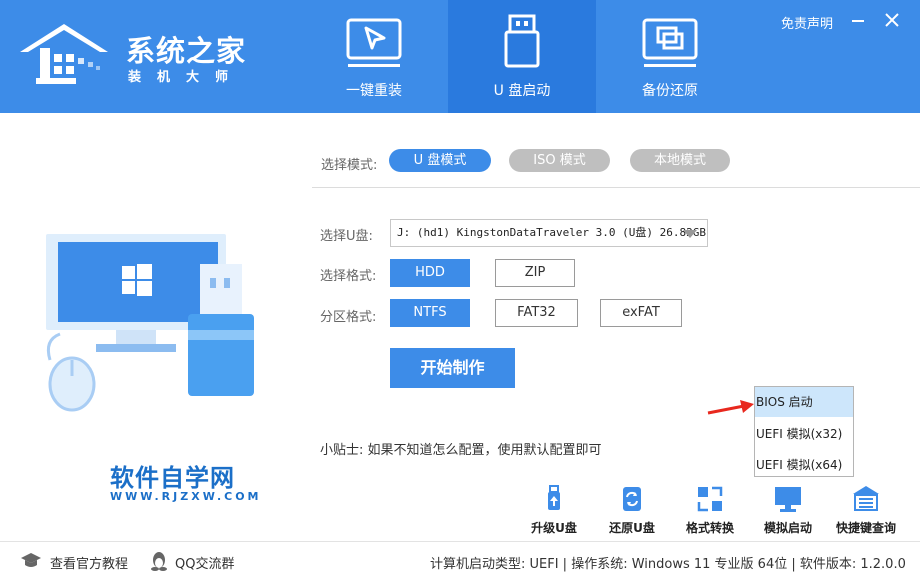 The width and height of the screenshot is (920, 580). Describe the element at coordinates (89, 562) in the screenshot. I see `official-tutorial-link: 查看官方教程` at that location.